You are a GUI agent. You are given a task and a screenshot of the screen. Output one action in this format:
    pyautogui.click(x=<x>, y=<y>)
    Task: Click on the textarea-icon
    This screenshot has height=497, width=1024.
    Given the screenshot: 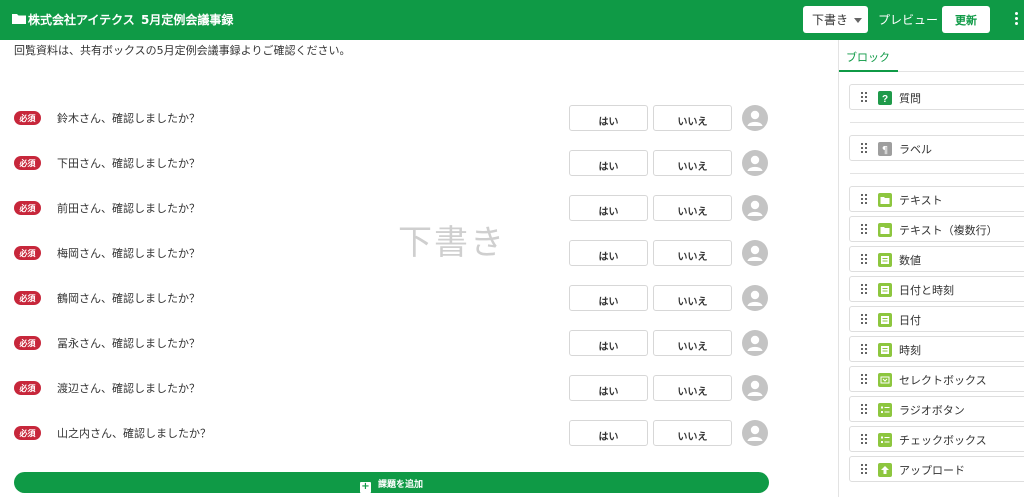 What is the action you would take?
    pyautogui.click(x=885, y=229)
    